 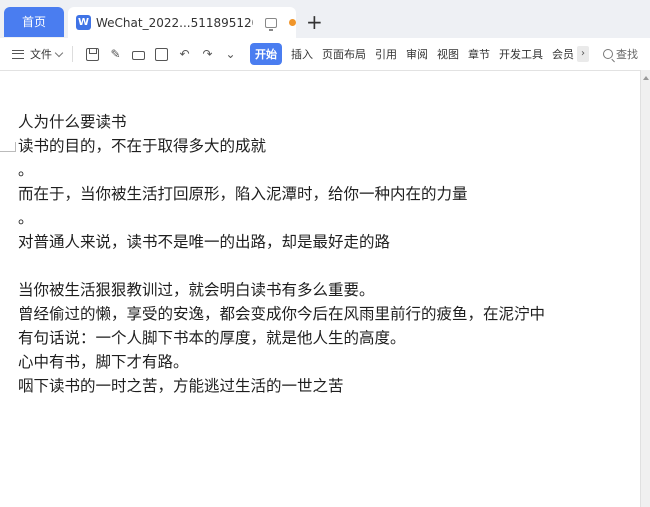 What do you see at coordinates (243, 194) in the screenshot?
I see `document-line: 而在于，当你被生活打回原形，陷入泥潭时，给你一种内在的力量` at bounding box center [243, 194].